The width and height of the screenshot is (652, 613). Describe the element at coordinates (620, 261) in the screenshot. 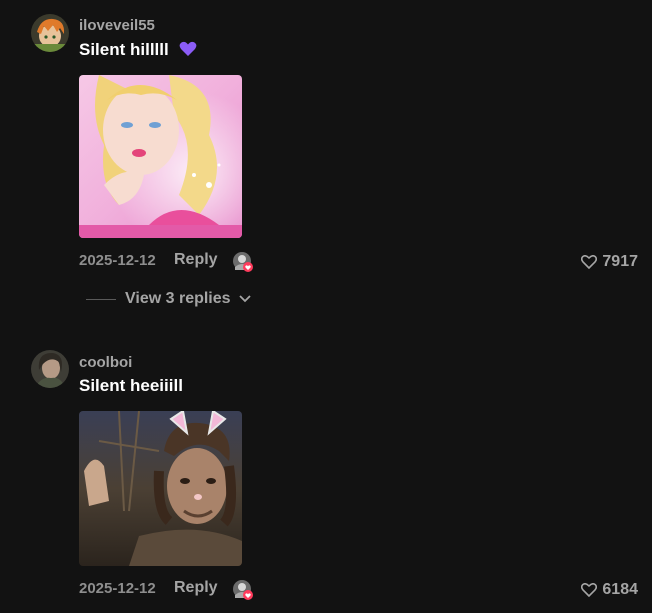

I see `like-count: 7917` at that location.